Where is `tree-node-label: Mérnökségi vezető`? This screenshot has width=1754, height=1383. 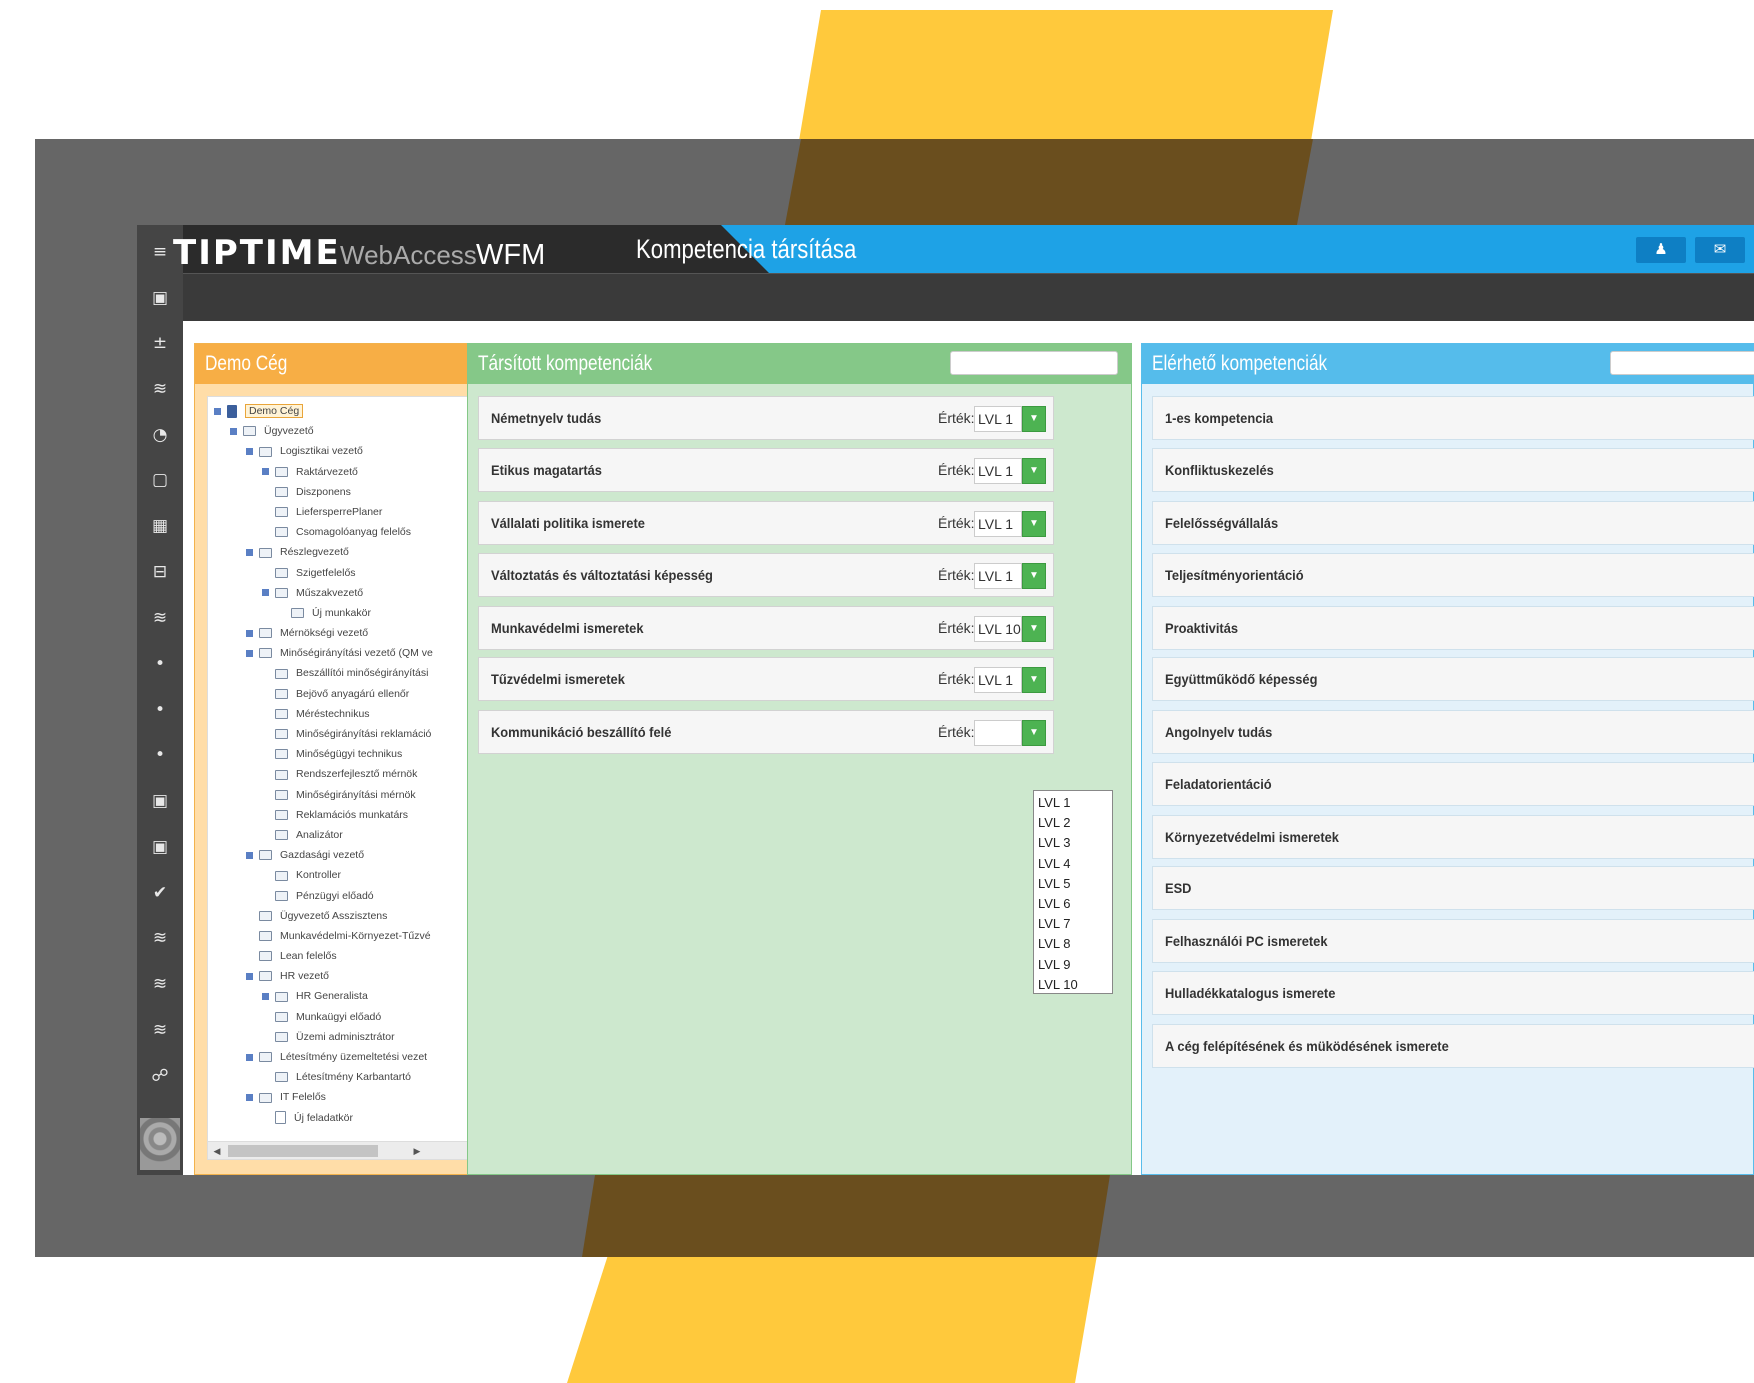 tree-node-label: Mérnökségi vezető is located at coordinates (324, 633).